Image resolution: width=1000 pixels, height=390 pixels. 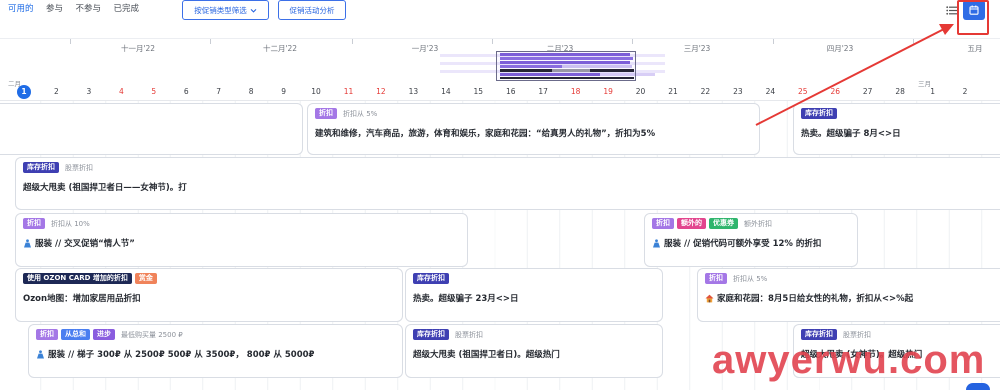 I want to click on day-label: 18, so click(x=575, y=91).